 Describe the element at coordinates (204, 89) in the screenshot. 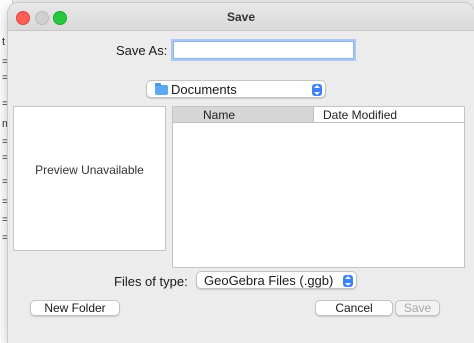

I see `location-label: Documents` at that location.